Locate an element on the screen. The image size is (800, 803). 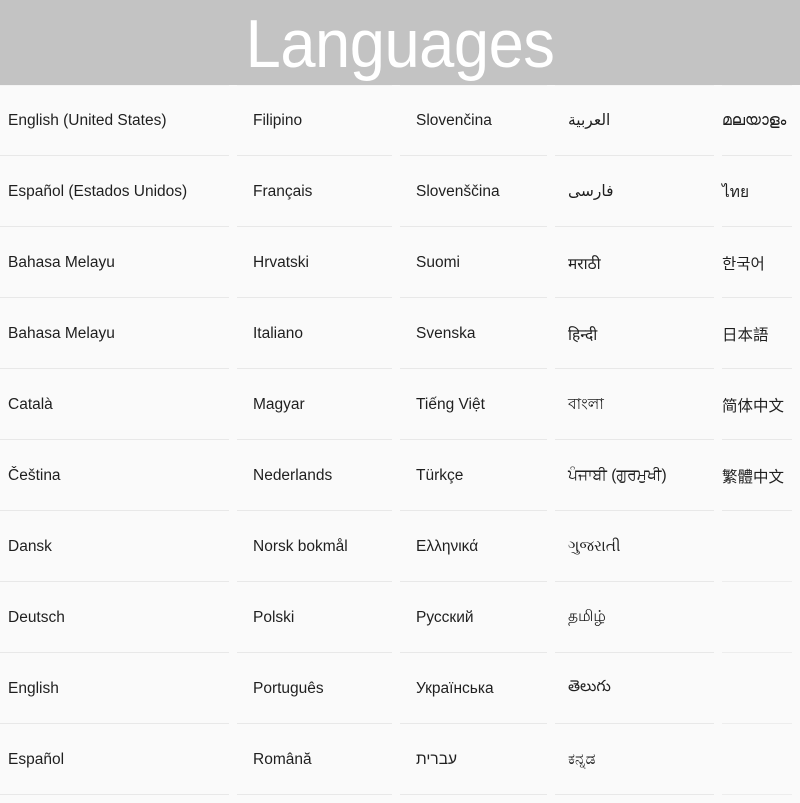
language-item: Slovenščina is located at coordinates (477, 191).